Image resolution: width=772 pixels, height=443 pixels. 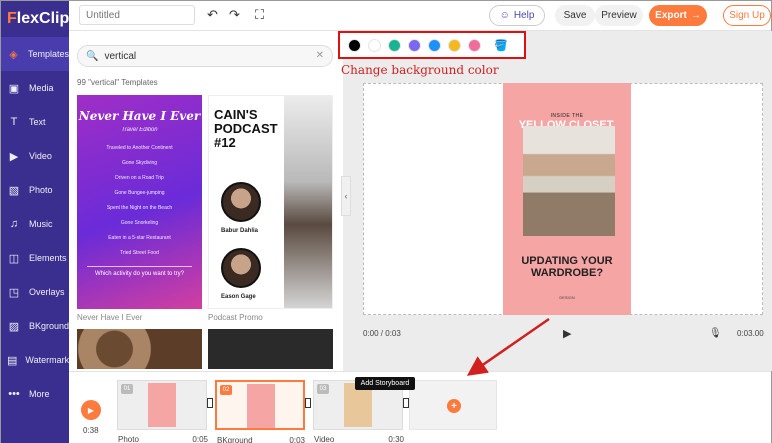 I want to click on collapse-panel-button: ‹, so click(x=346, y=196).